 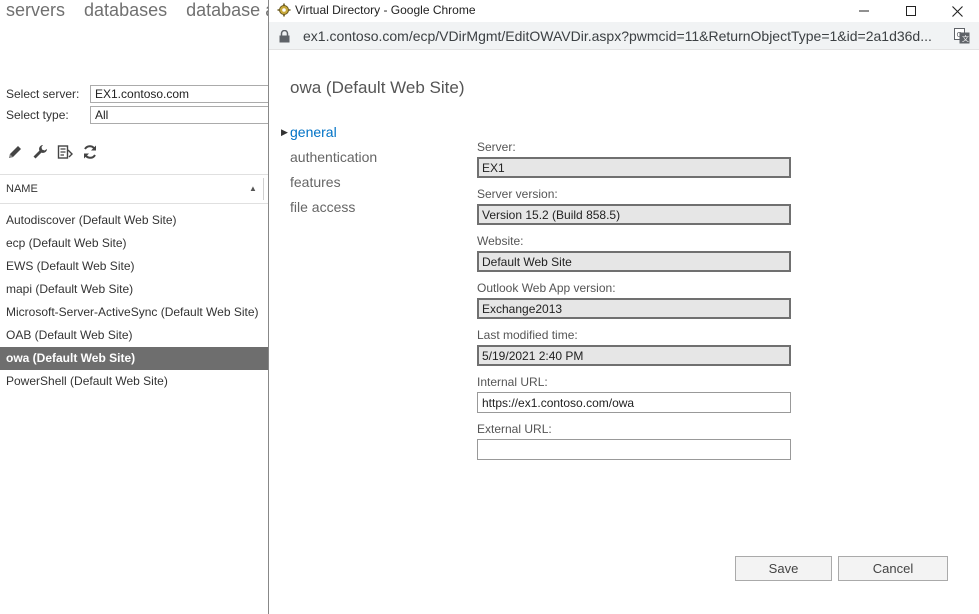 I want to click on window-titlebar: Virtual Directory - Google Chrome, so click(x=624, y=11).